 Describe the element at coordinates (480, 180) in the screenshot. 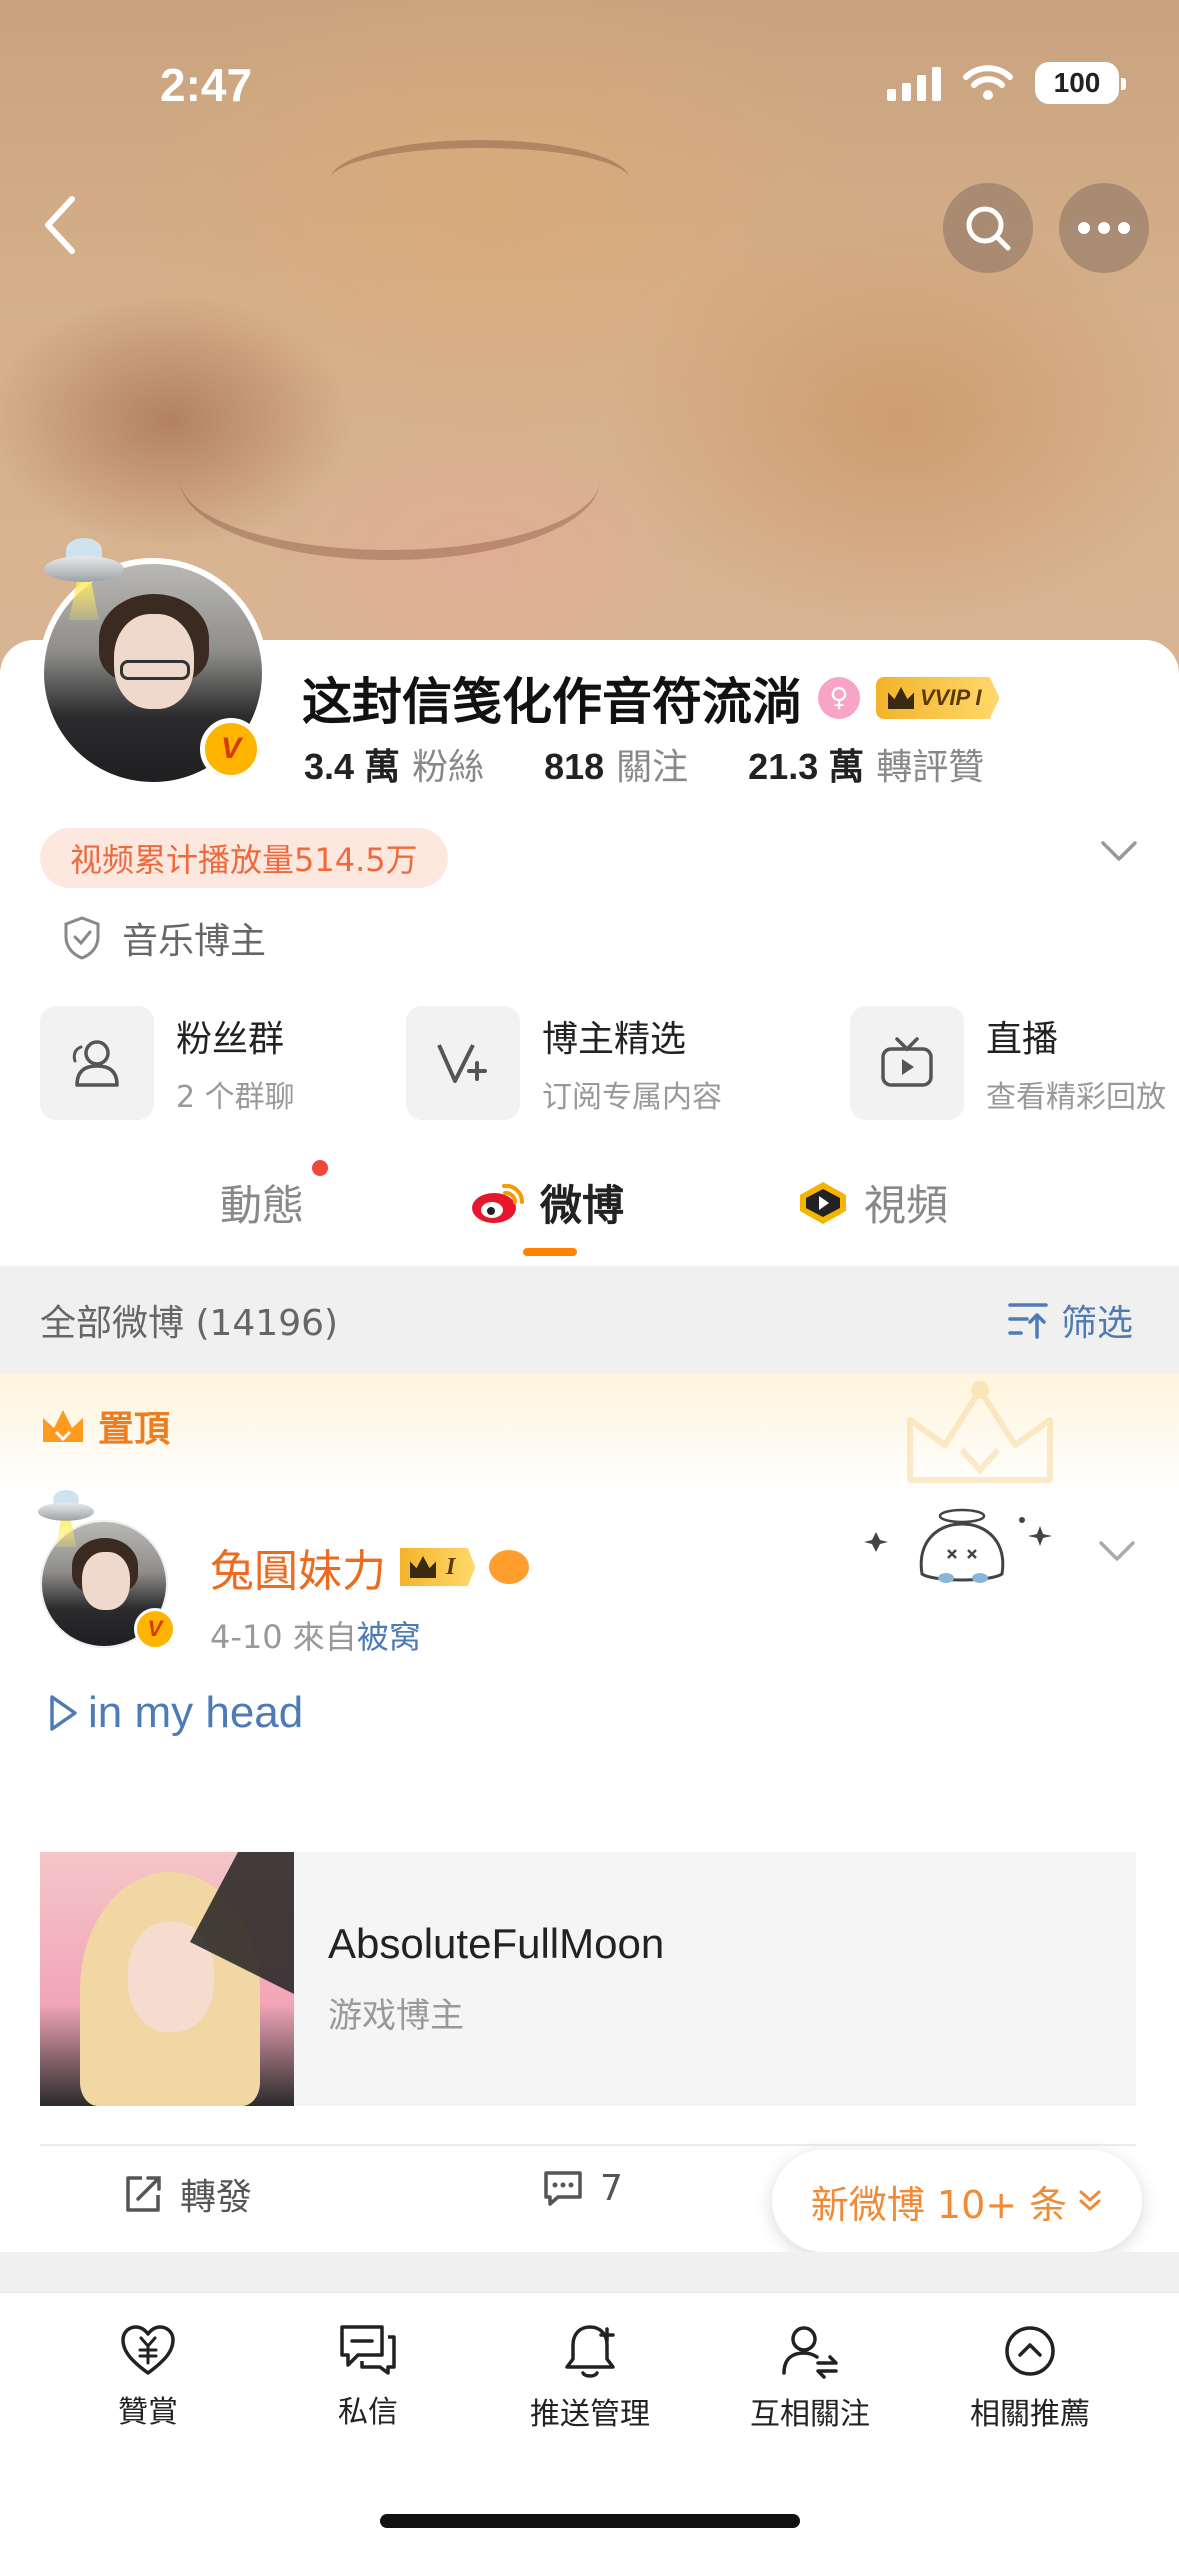

I see `cover-detail` at that location.